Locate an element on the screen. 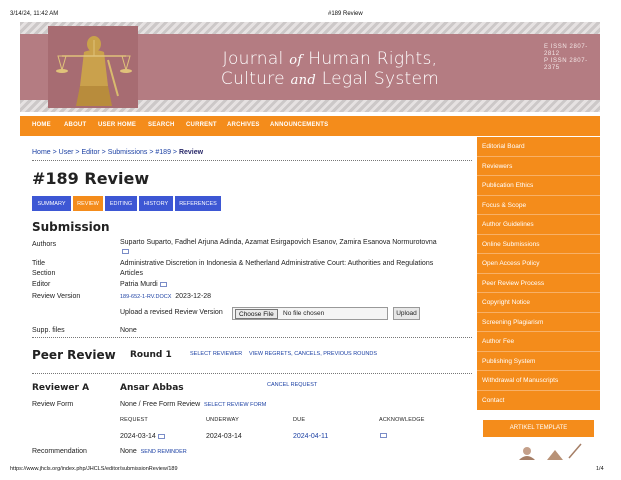  col-underway: UNDERWAY is located at coordinates (222, 420).